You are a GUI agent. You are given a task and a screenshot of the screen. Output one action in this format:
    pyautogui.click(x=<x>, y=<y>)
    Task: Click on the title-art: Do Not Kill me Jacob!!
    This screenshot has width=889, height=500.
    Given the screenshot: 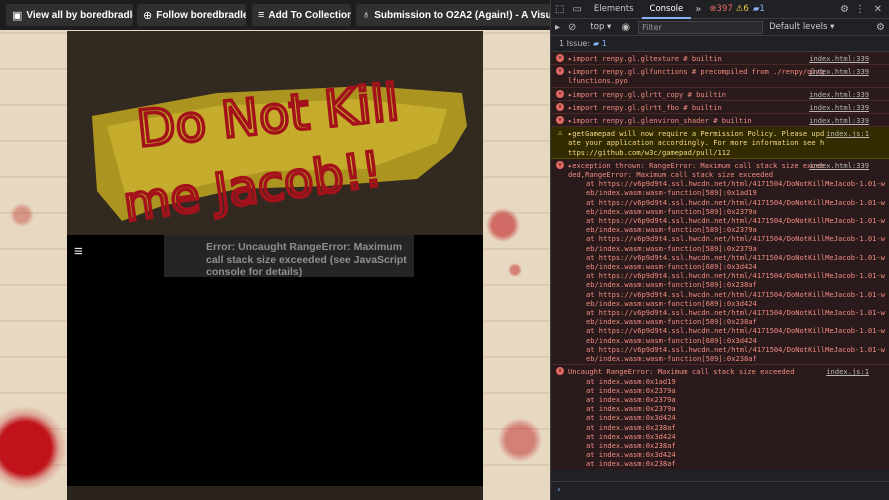 What is the action you would take?
    pyautogui.click(x=279, y=153)
    